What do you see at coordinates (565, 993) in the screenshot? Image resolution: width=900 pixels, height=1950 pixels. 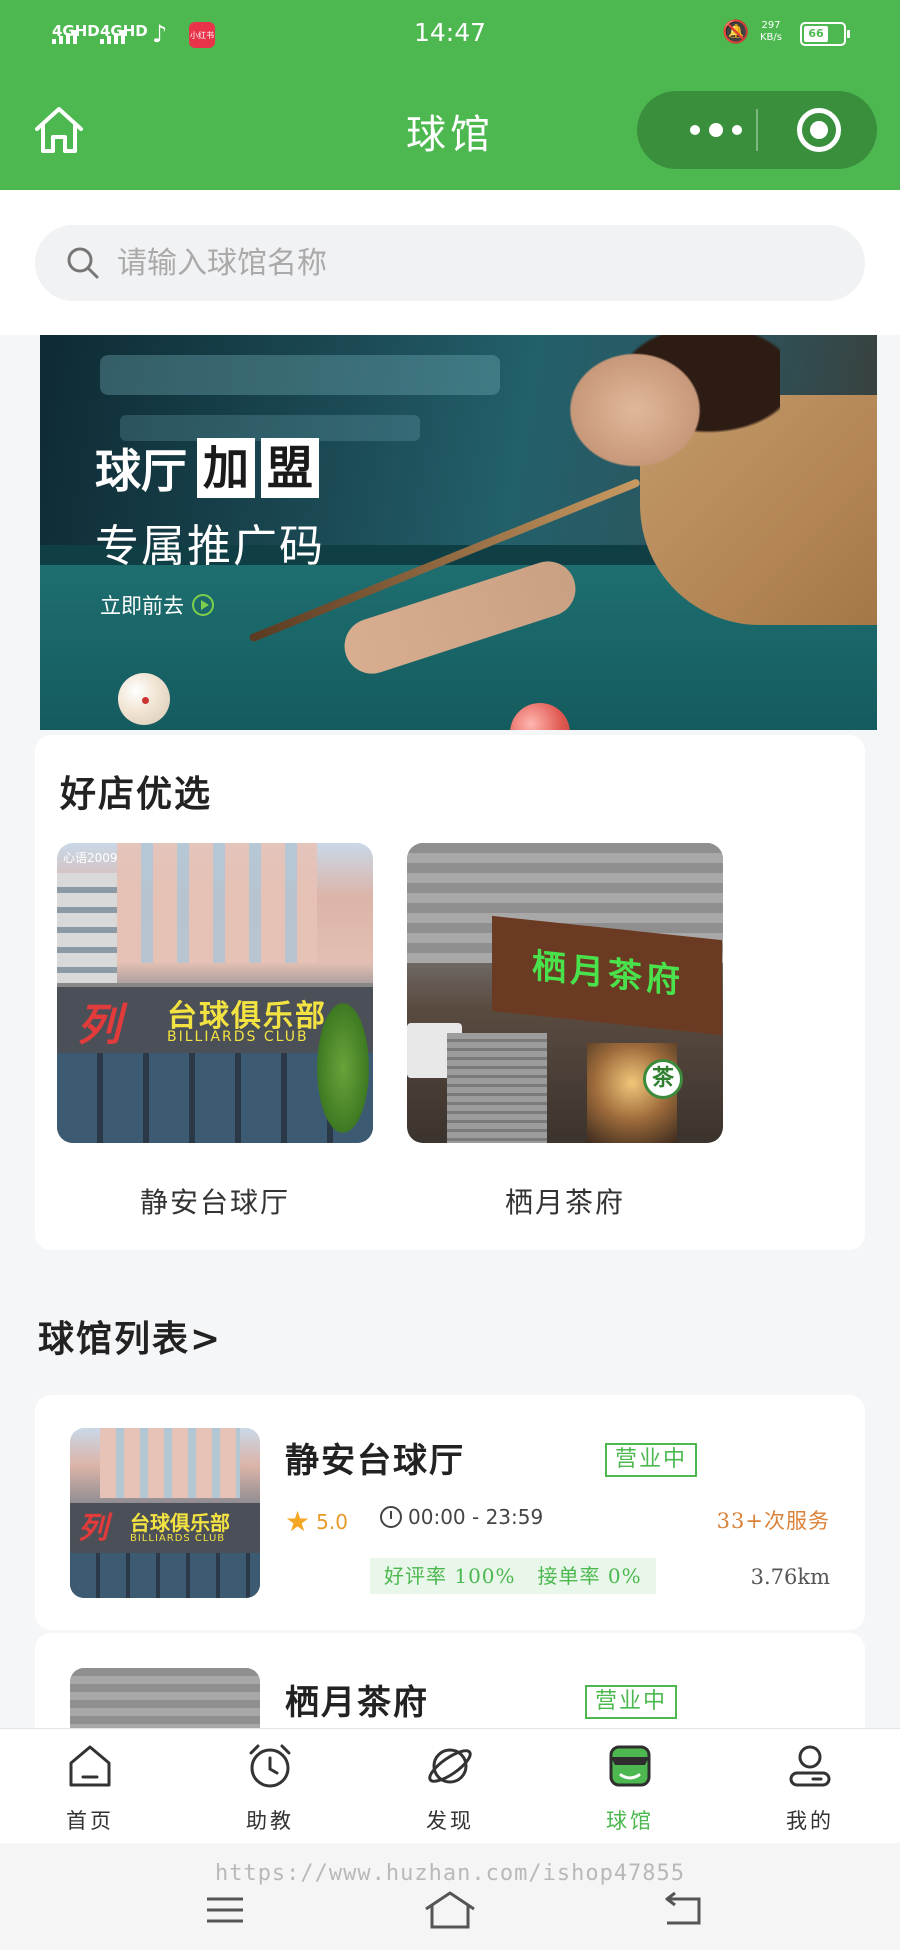 I see `shop-image: 栖月茶府 茶` at bounding box center [565, 993].